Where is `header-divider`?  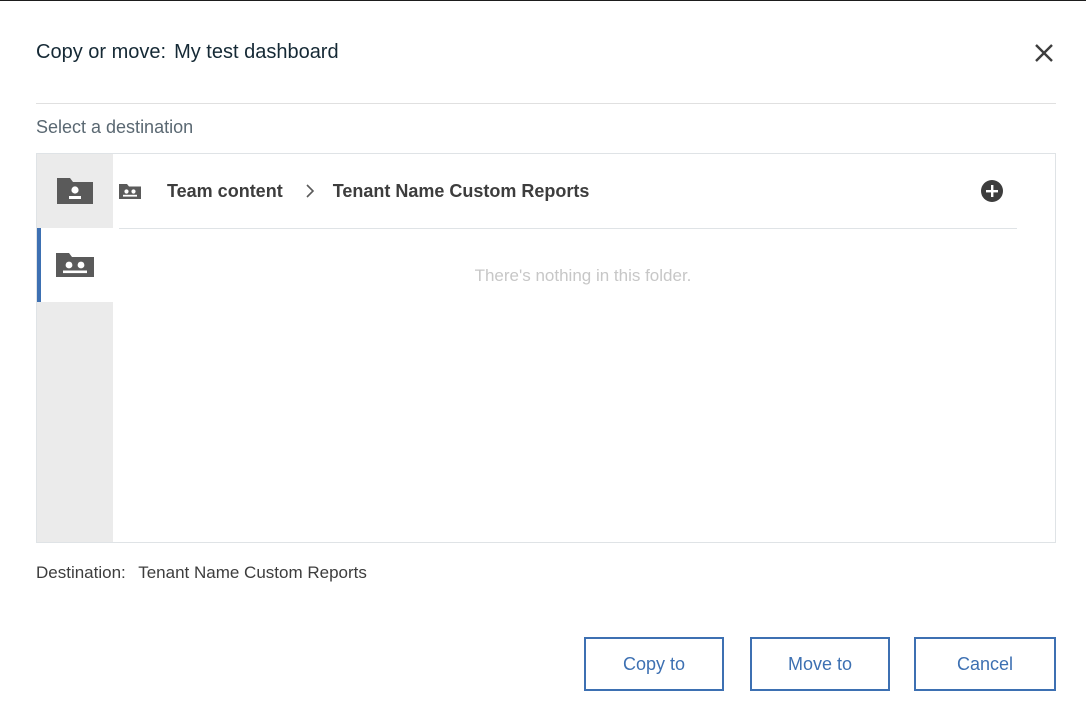 header-divider is located at coordinates (546, 103).